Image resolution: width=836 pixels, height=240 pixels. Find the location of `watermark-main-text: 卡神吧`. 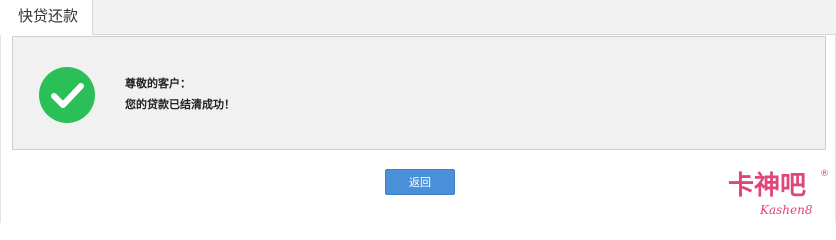

watermark-main-text: 卡神吧 is located at coordinates (767, 186).